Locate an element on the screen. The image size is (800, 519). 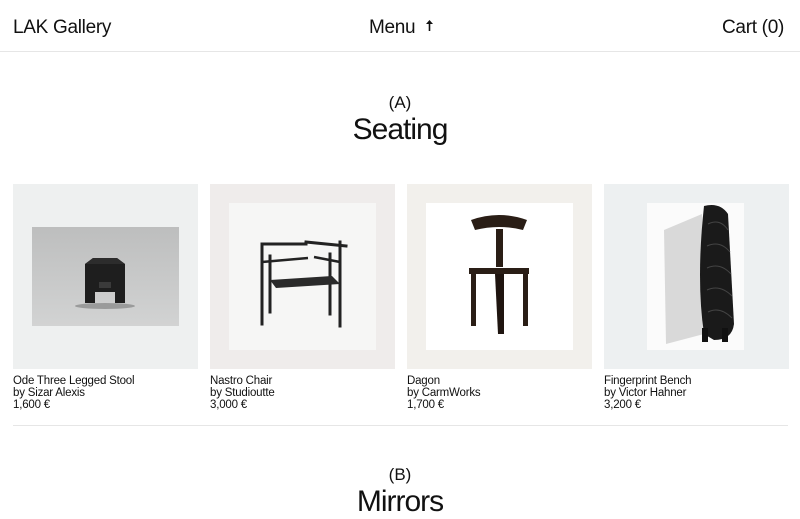
section-header-seating: (A) Seating is located at coordinates (400, 120).